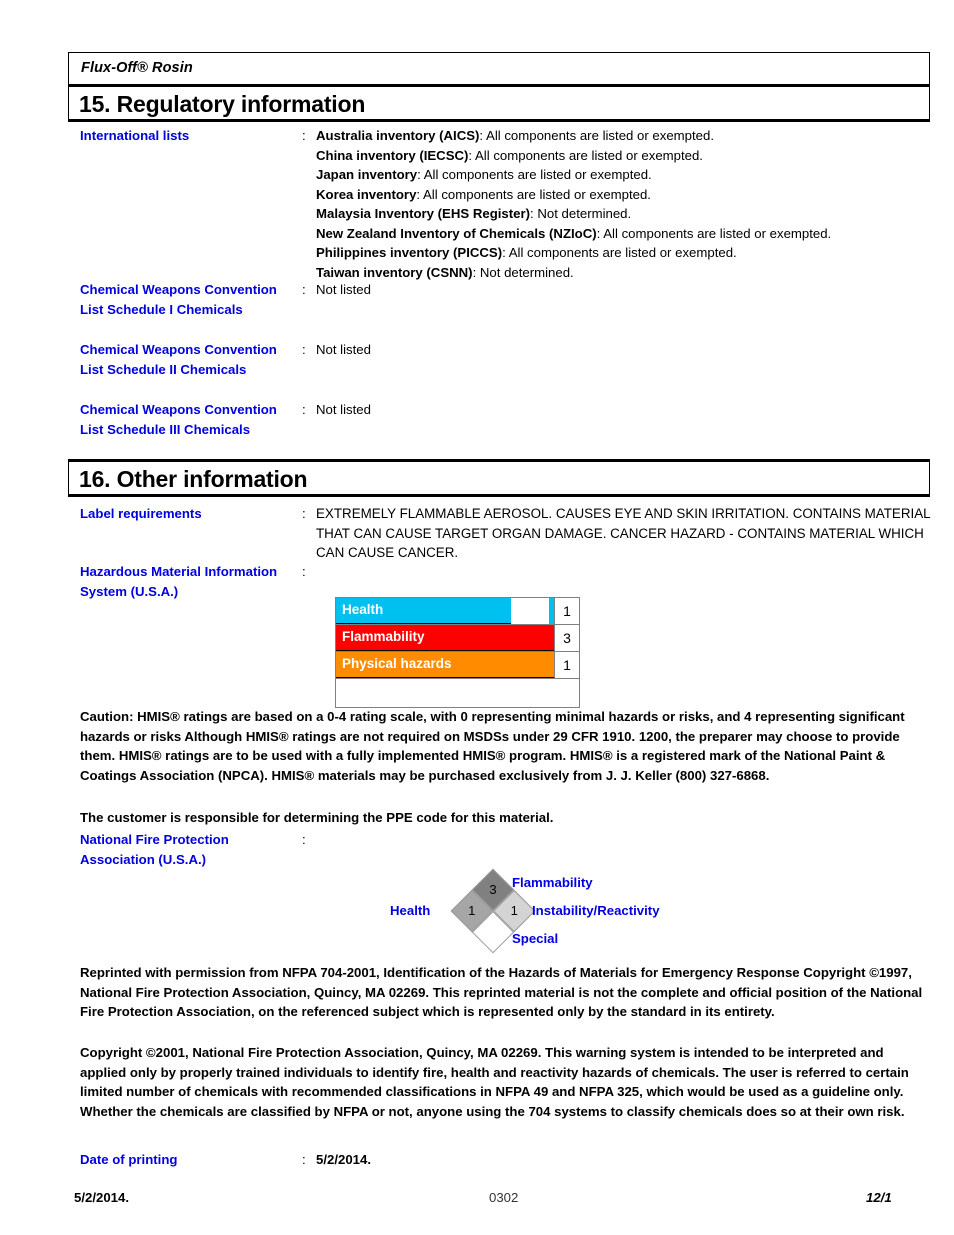 The height and width of the screenshot is (1235, 954). What do you see at coordinates (366, 194) in the screenshot?
I see `inventory-name: Korea inventory` at bounding box center [366, 194].